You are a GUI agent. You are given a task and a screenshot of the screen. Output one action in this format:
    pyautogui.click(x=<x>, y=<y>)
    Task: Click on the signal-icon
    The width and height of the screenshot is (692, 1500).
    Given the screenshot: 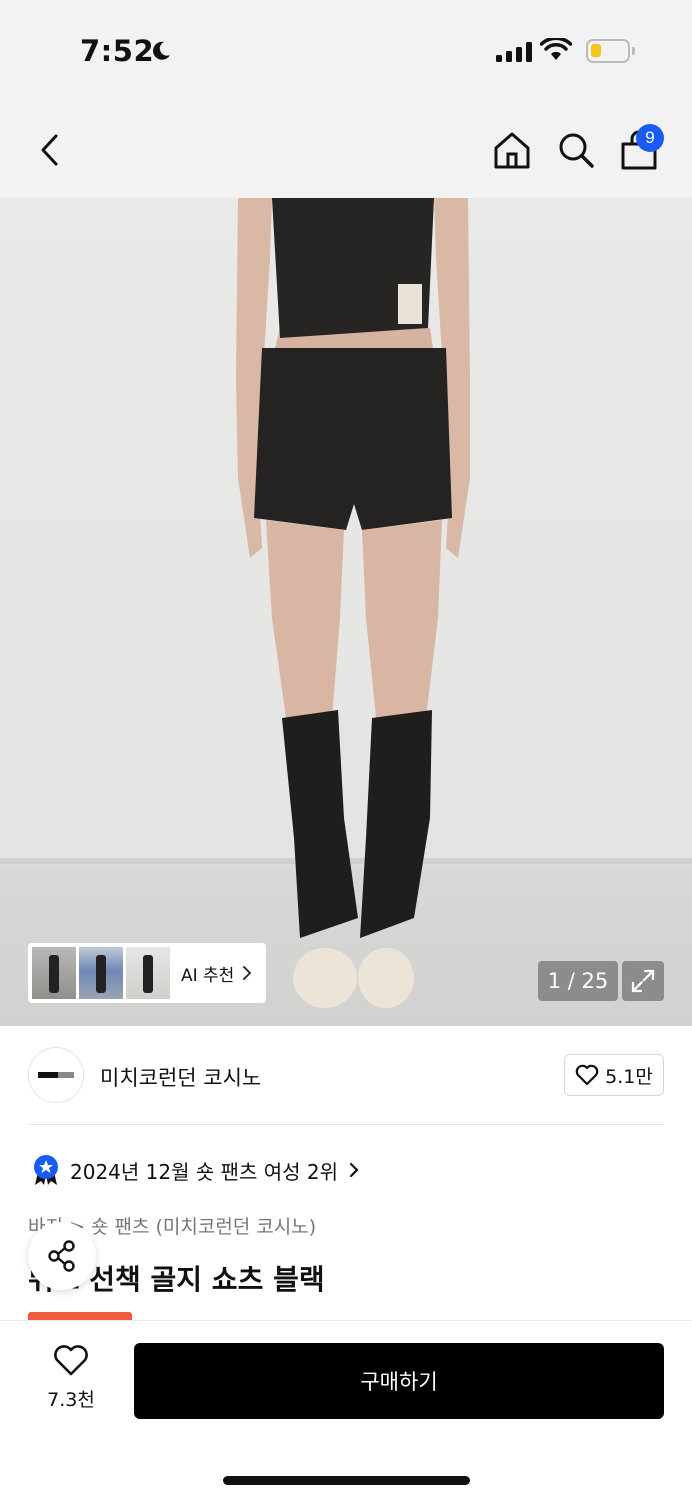 What is the action you would take?
    pyautogui.click(x=514, y=52)
    